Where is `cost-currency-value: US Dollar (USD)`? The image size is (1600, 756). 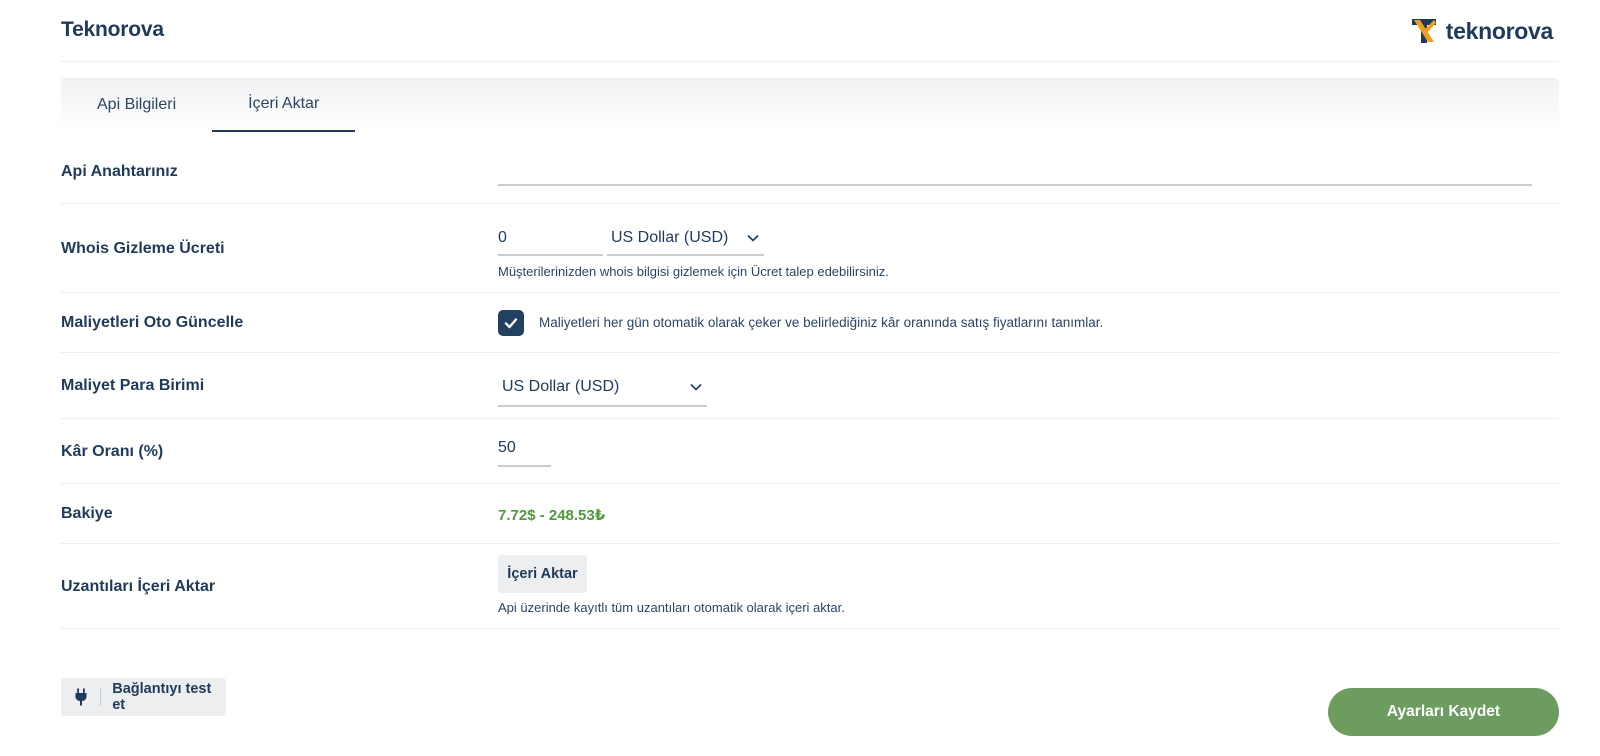
cost-currency-value: US Dollar (USD) is located at coordinates (561, 386).